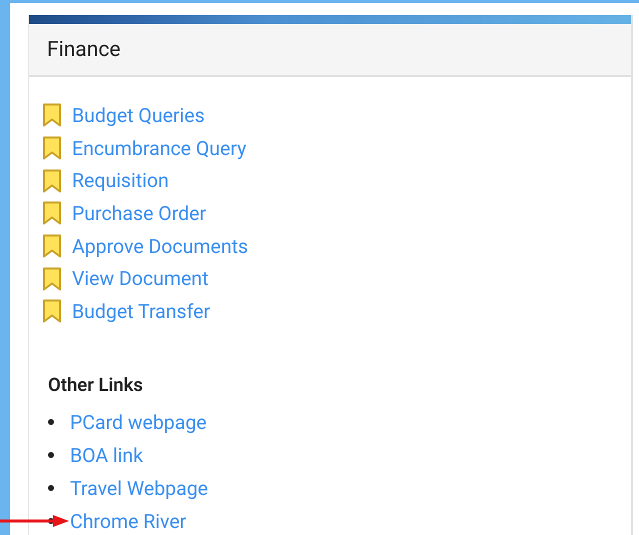  I want to click on pointer-arrow, so click(34, 521).